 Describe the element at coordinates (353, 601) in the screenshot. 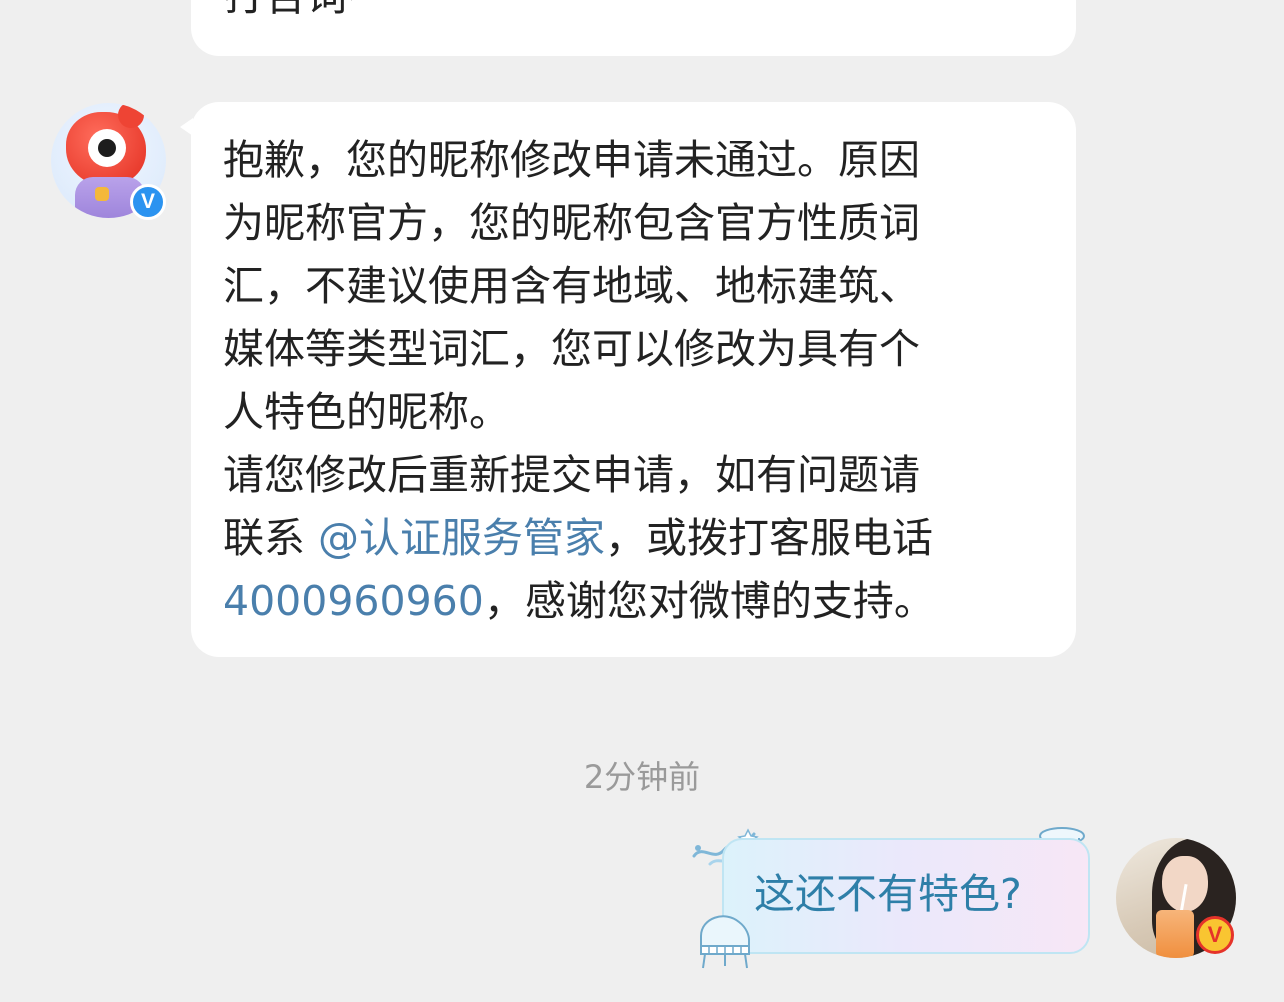

I see `phone-link: 4000960960` at that location.